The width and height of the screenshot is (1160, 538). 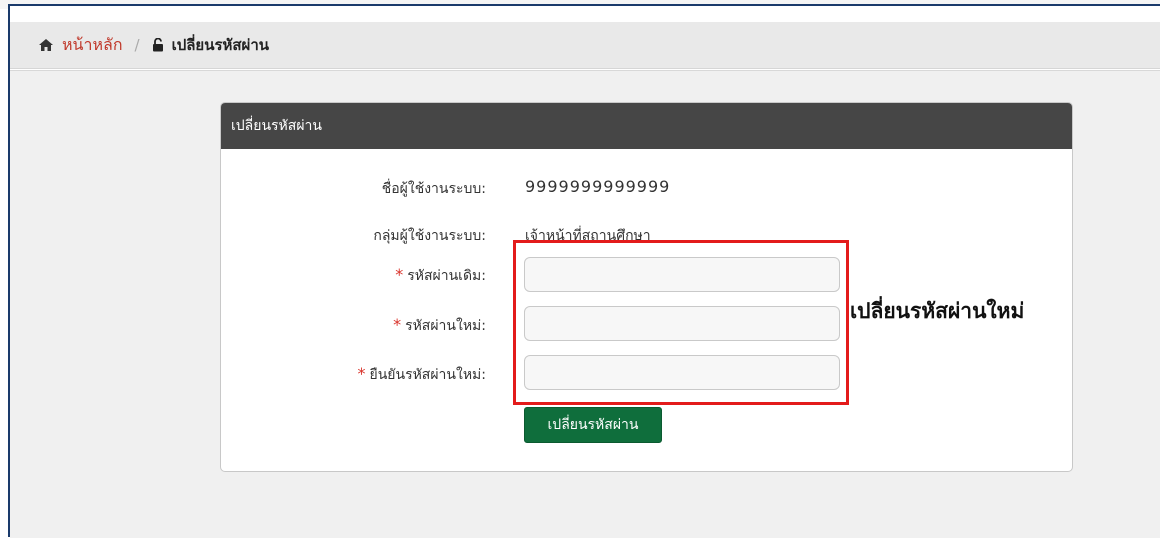 I want to click on breadcrumb-current: เปลี่ยนรหัสผ่าน, so click(x=220, y=45).